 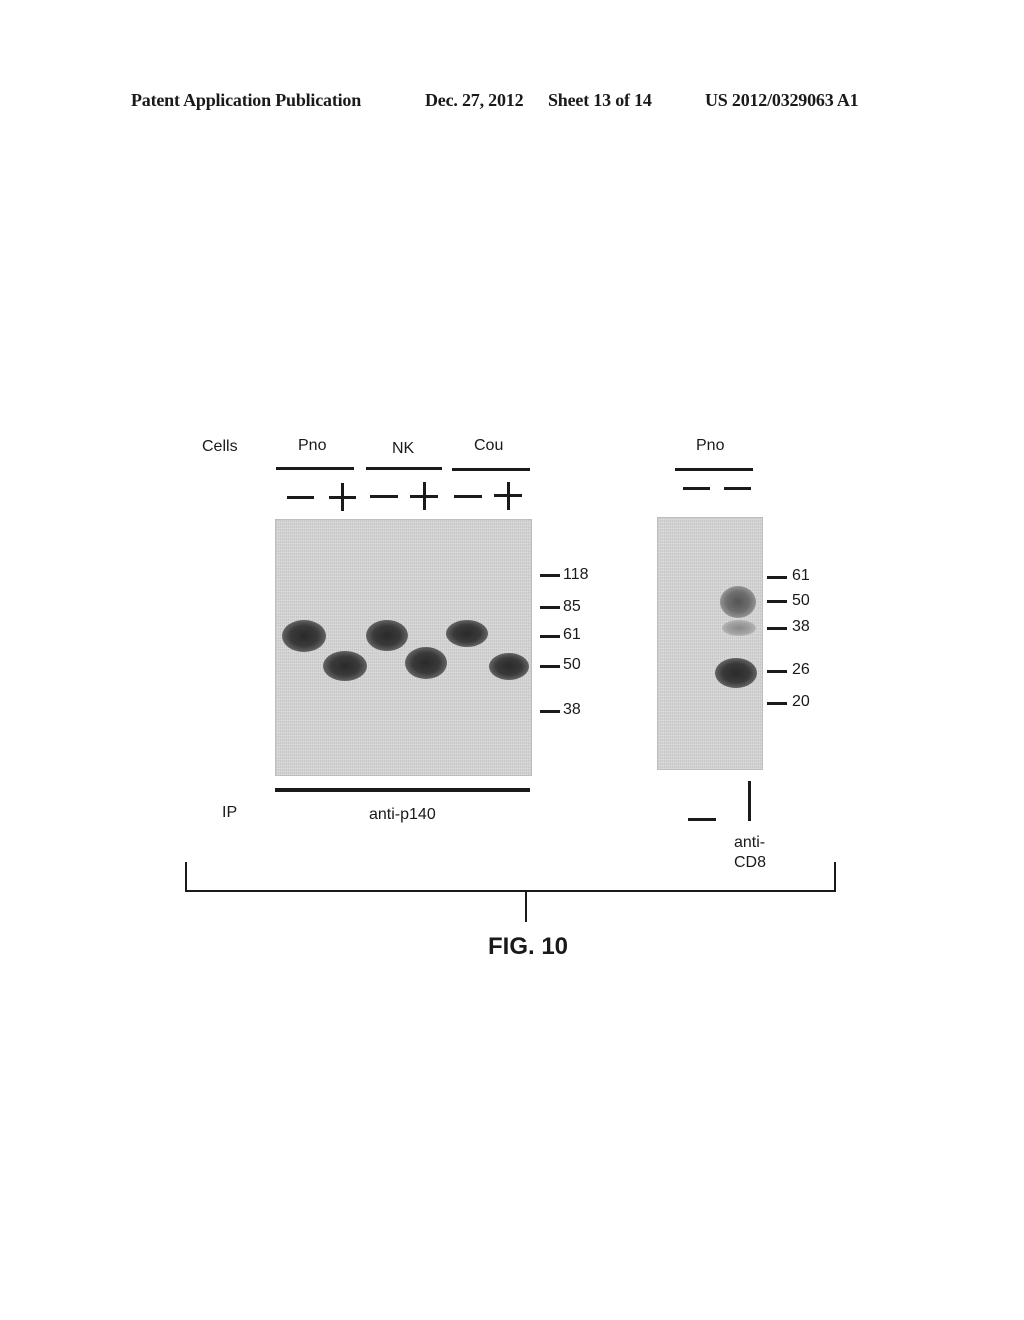 What do you see at coordinates (220, 446) in the screenshot?
I see `cells-row-label: Cells` at bounding box center [220, 446].